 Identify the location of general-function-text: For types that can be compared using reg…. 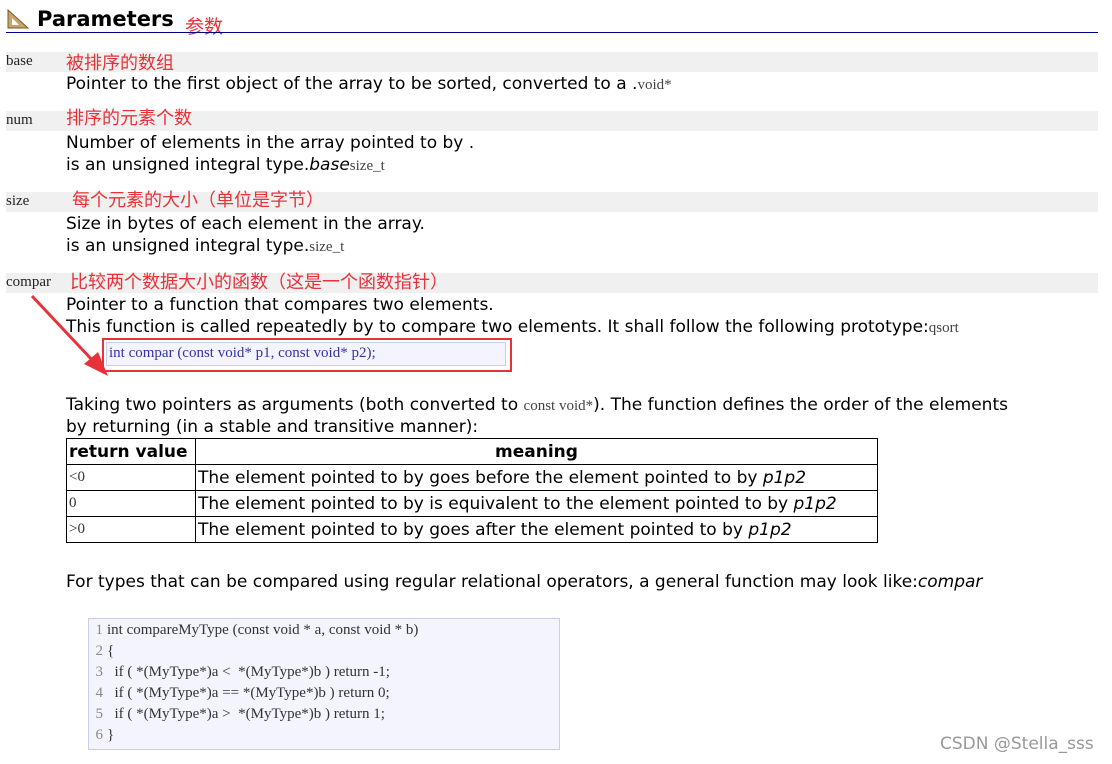
(524, 582).